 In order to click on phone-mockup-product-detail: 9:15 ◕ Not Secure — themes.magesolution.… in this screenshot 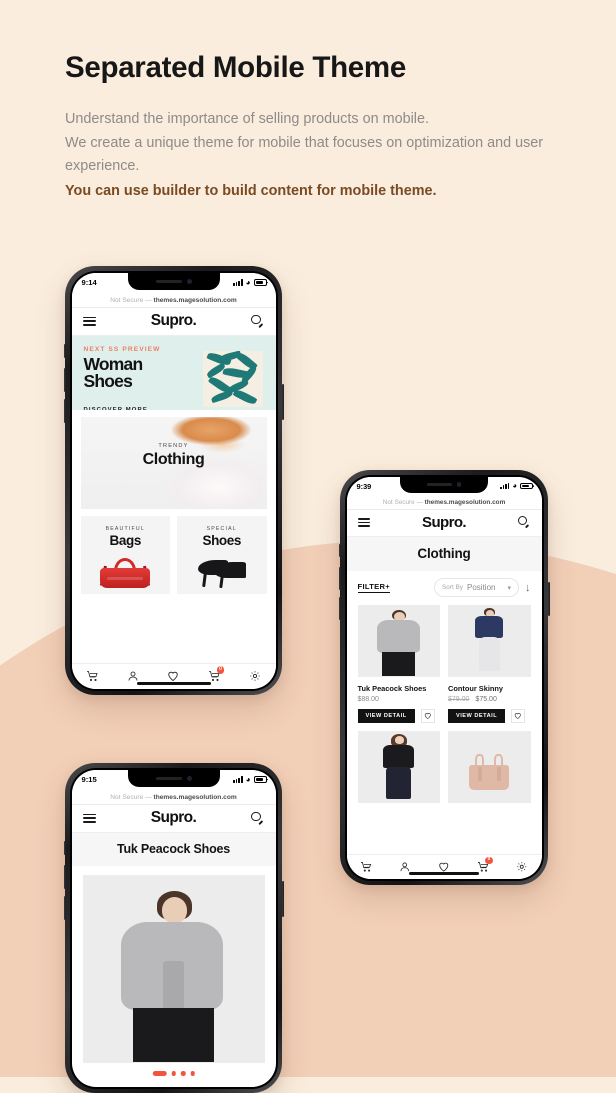, I will do `click(173, 928)`.